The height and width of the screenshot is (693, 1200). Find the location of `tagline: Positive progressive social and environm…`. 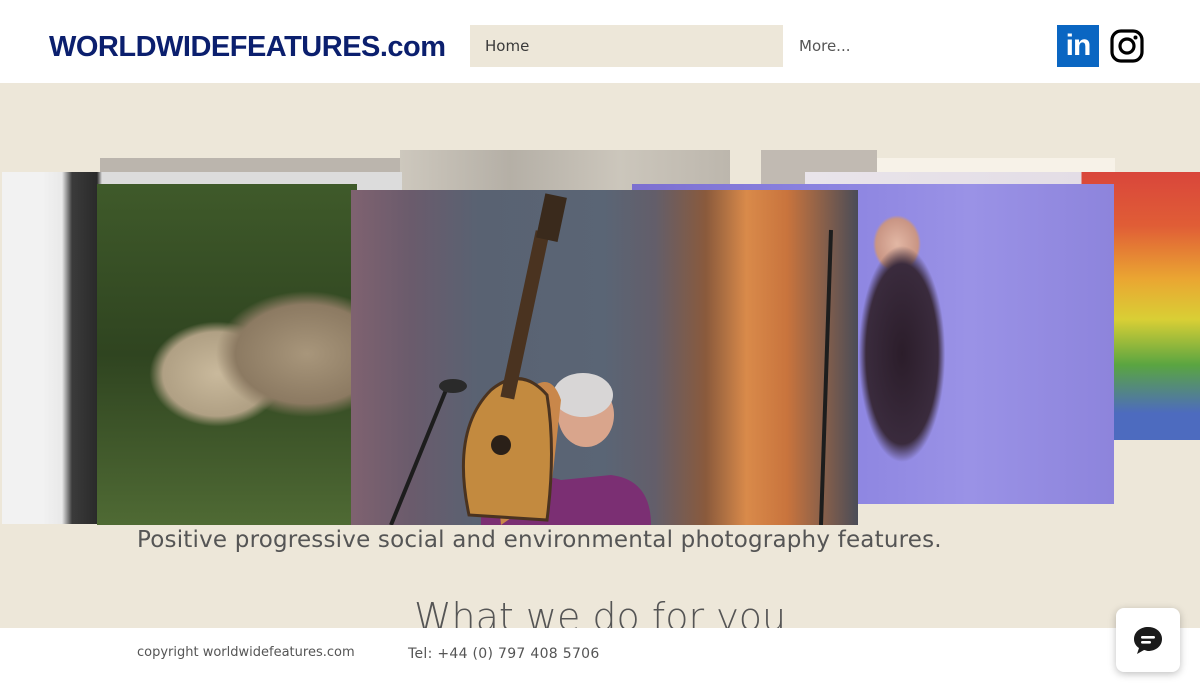

tagline: Positive progressive social and environm… is located at coordinates (539, 540).